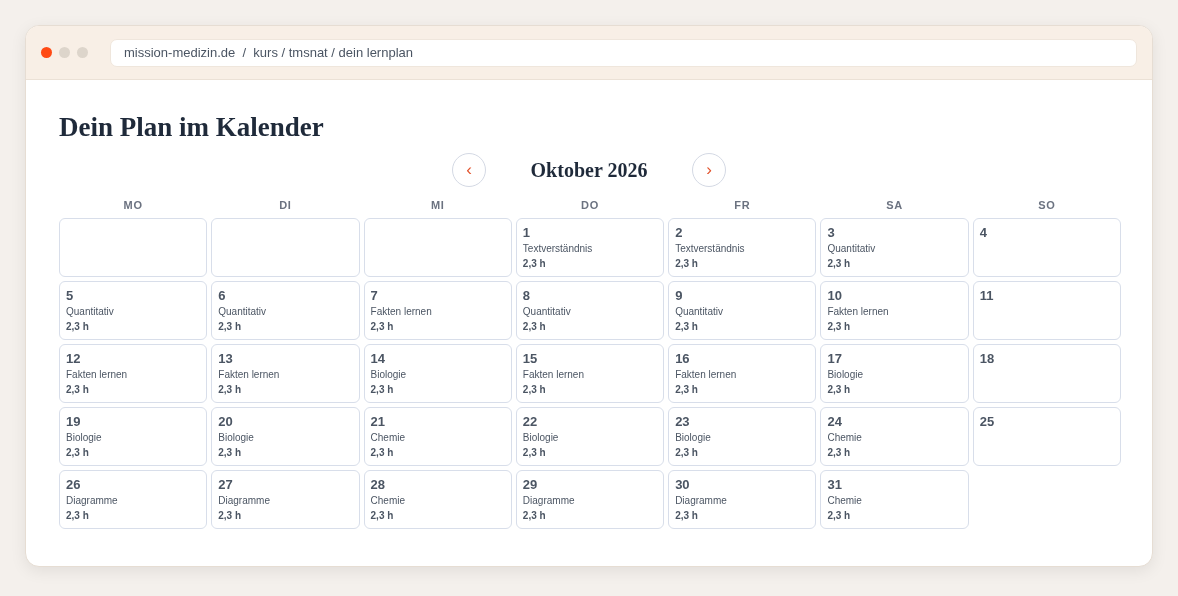 The image size is (1178, 596). Describe the element at coordinates (530, 422) in the screenshot. I see `day-number: 22` at that location.